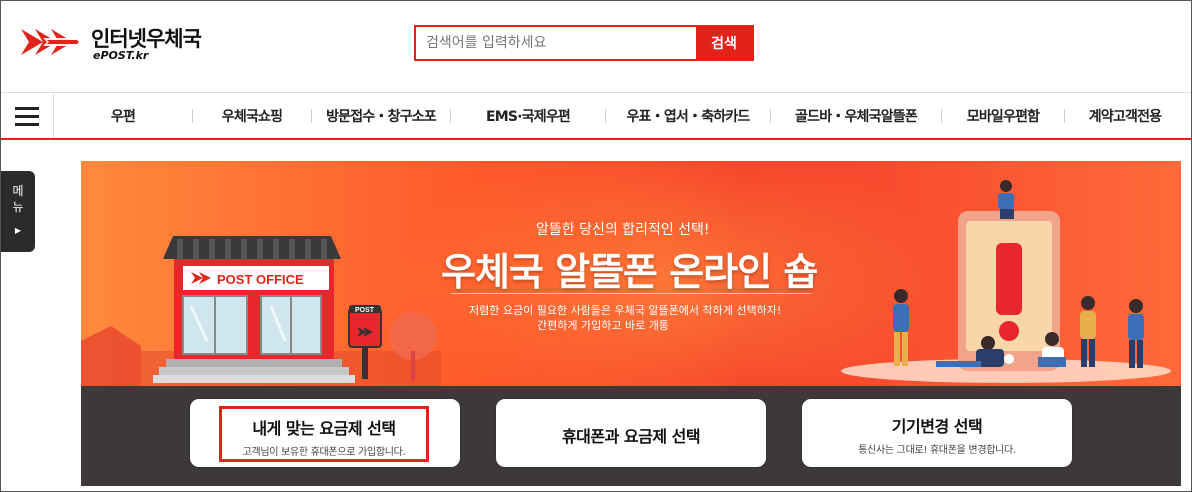  What do you see at coordinates (603, 325) in the screenshot?
I see `banner-description-2: 간편하게 가입하고 바로 개통` at bounding box center [603, 325].